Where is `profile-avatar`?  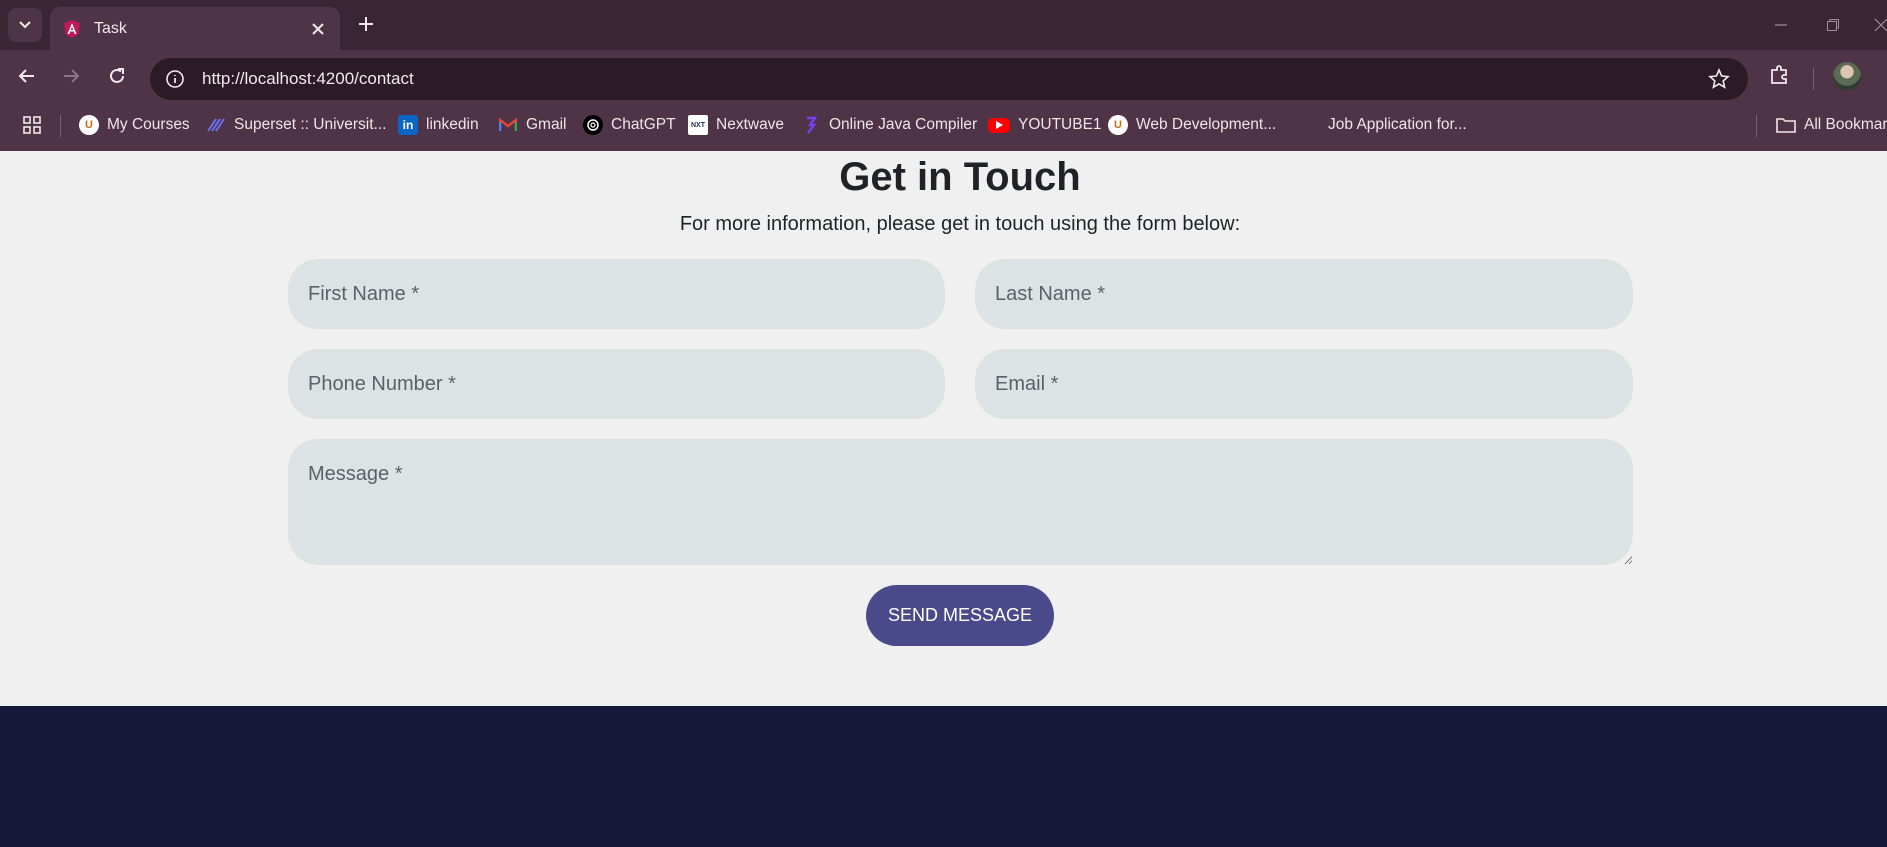
profile-avatar is located at coordinates (1847, 76).